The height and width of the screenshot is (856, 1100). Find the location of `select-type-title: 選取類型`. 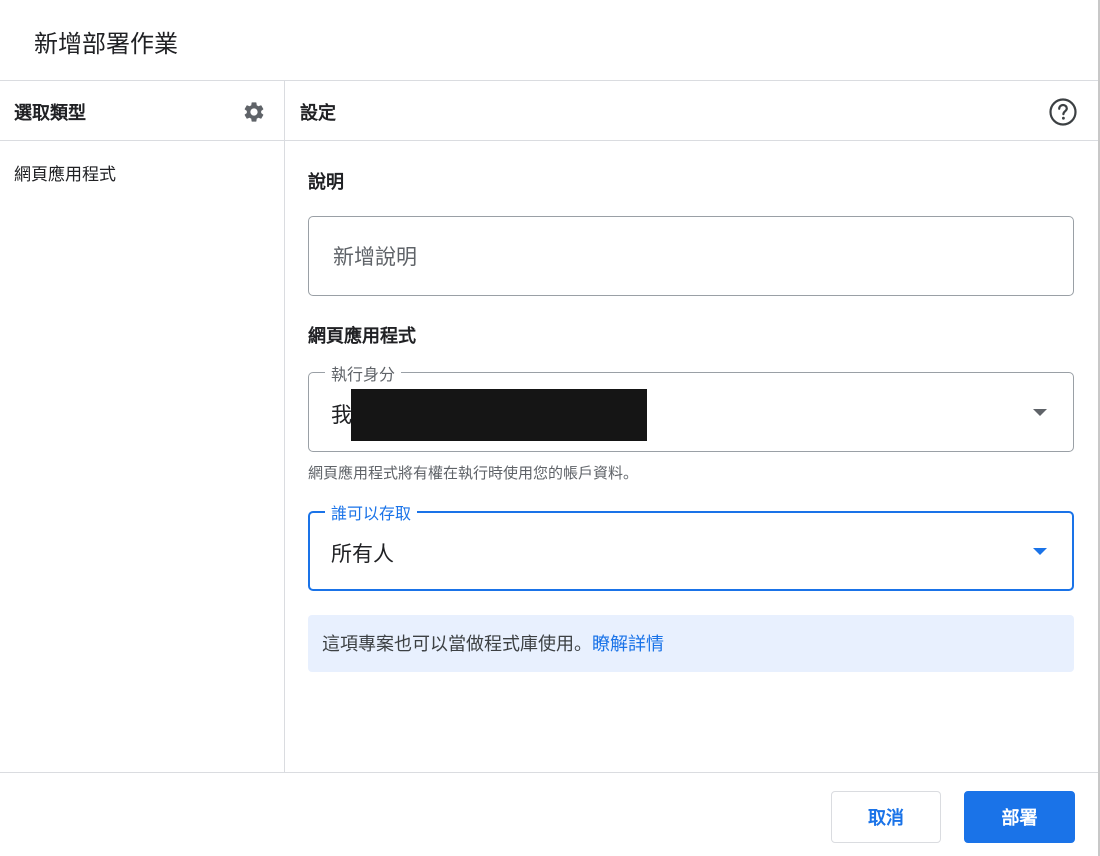

select-type-title: 選取類型 is located at coordinates (50, 113).